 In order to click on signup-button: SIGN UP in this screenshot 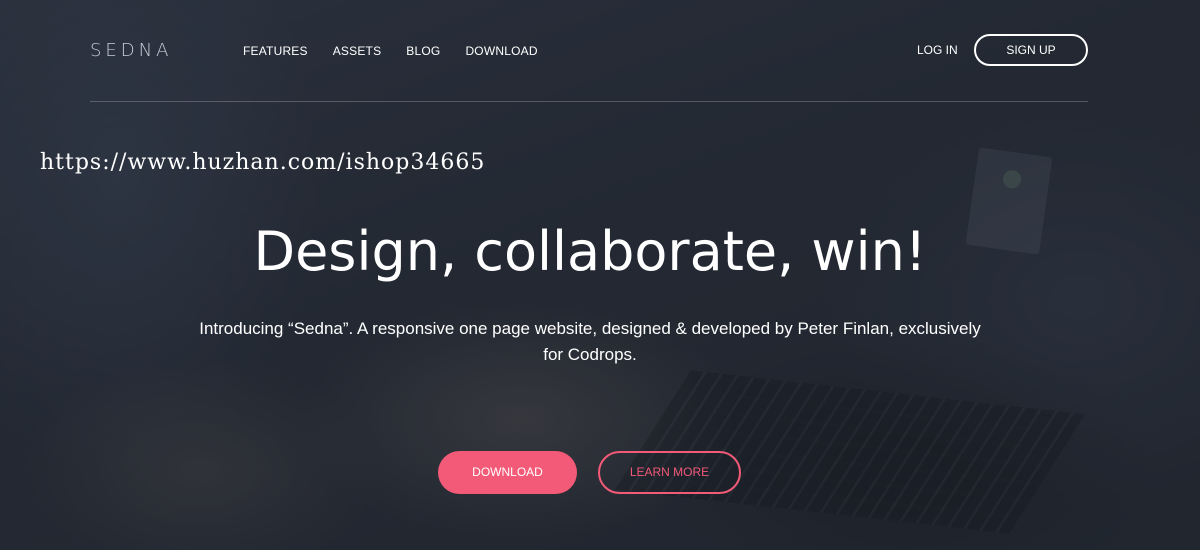, I will do `click(1031, 50)`.